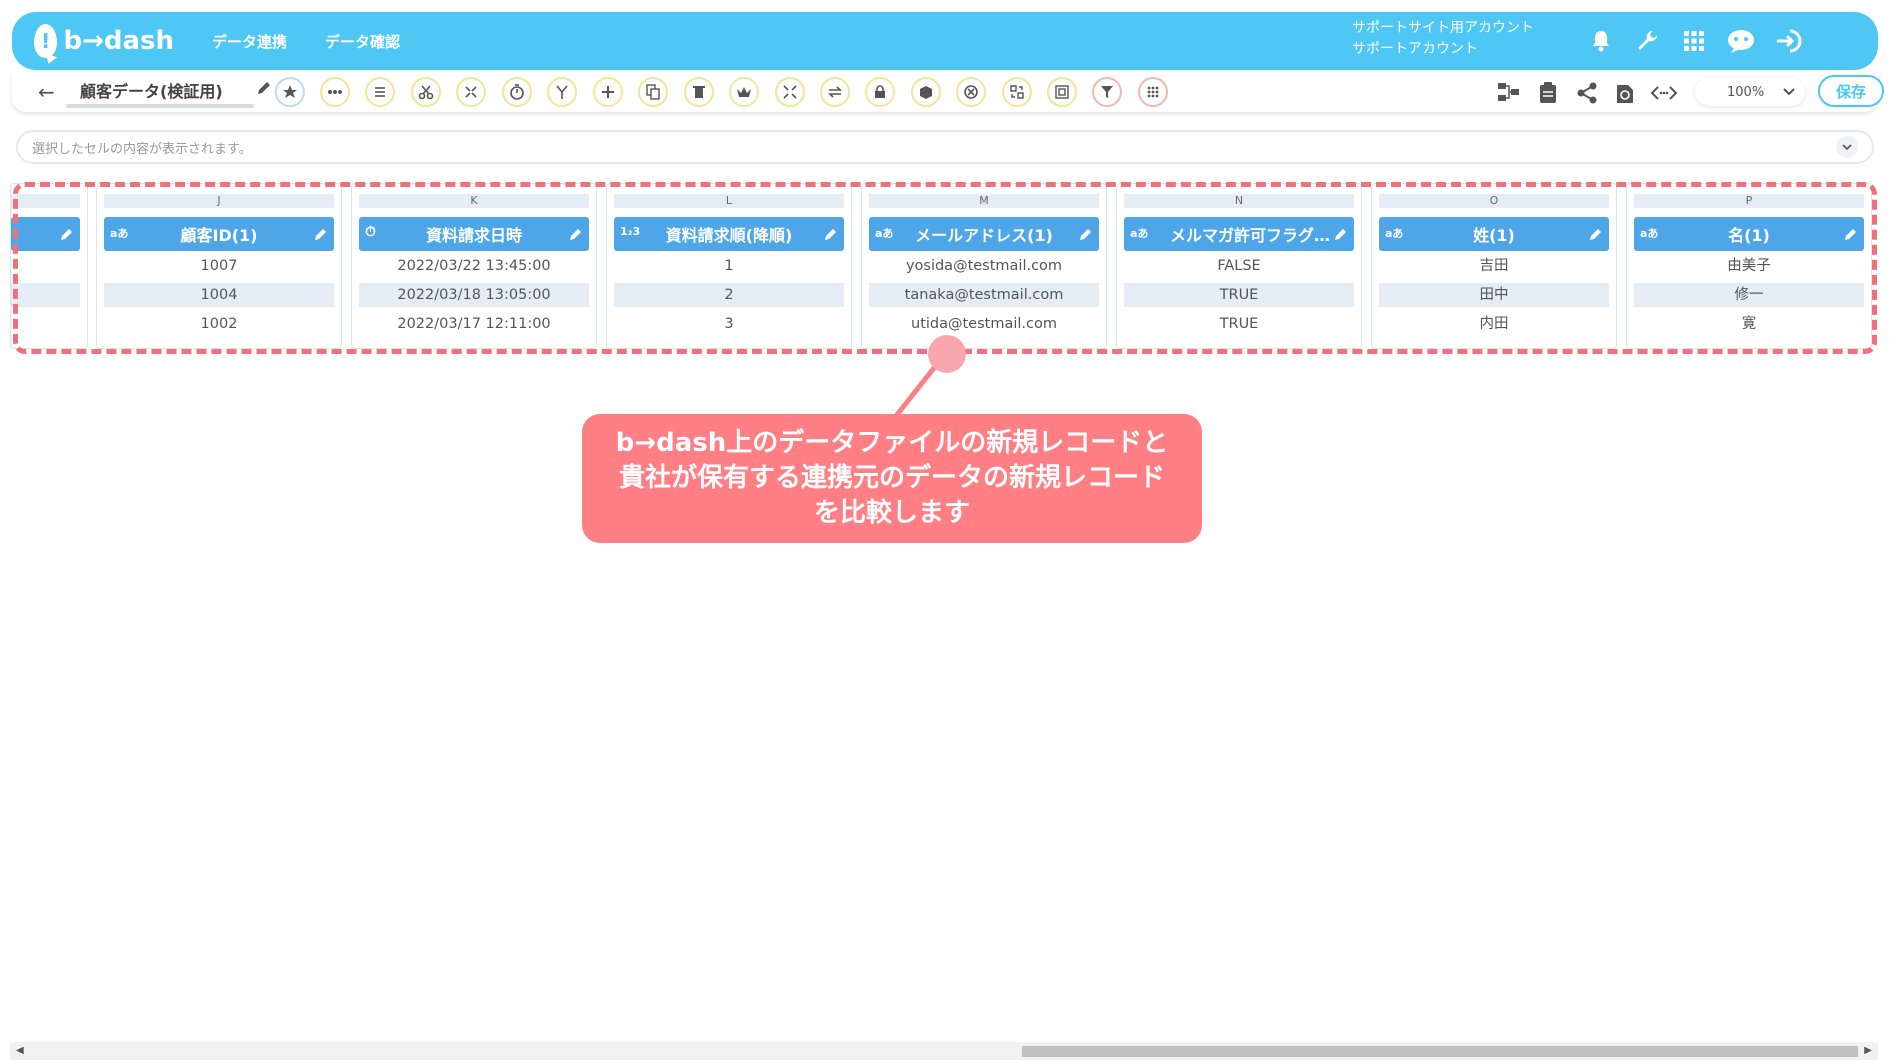 The width and height of the screenshot is (1890, 1063). What do you see at coordinates (104, 41) in the screenshot?
I see `logo: ! b→dash` at bounding box center [104, 41].